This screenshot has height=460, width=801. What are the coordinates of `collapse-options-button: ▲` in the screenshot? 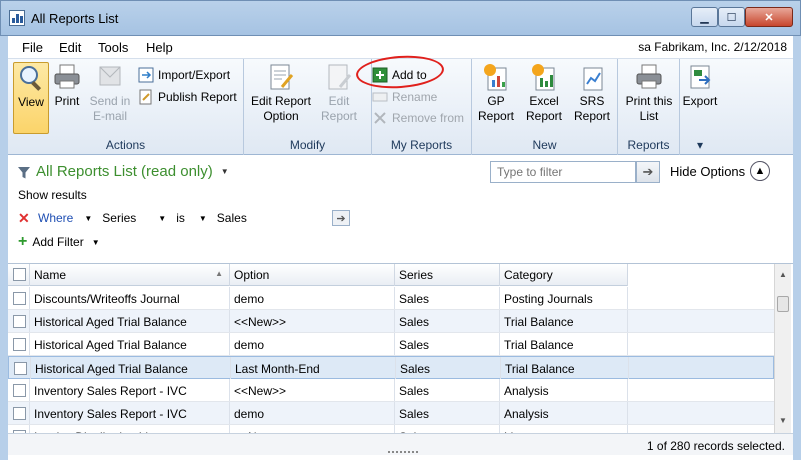 It's located at (760, 171).